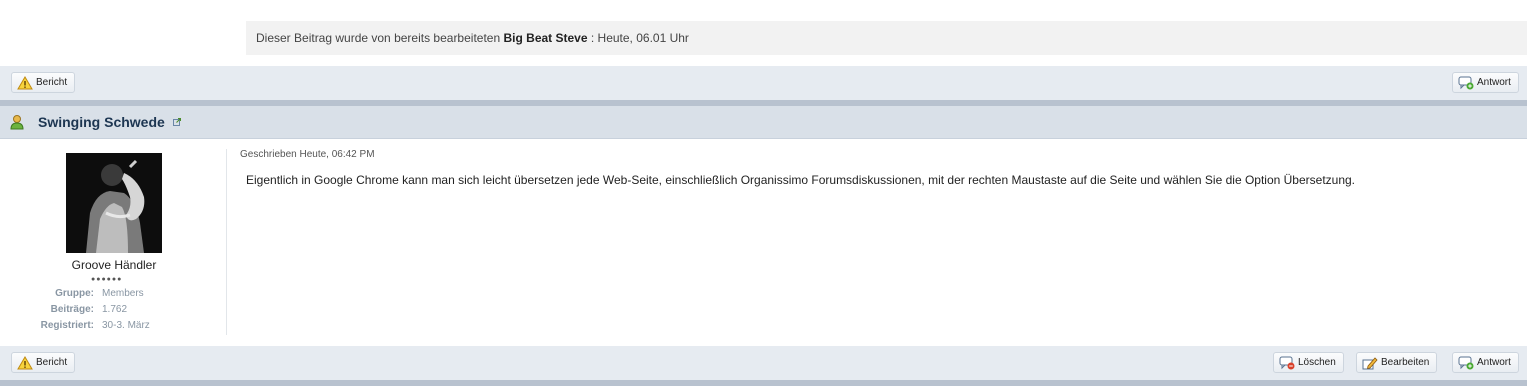 This screenshot has height=386, width=1527. What do you see at coordinates (101, 122) in the screenshot?
I see `author-name-link: Swinging Schwede` at bounding box center [101, 122].